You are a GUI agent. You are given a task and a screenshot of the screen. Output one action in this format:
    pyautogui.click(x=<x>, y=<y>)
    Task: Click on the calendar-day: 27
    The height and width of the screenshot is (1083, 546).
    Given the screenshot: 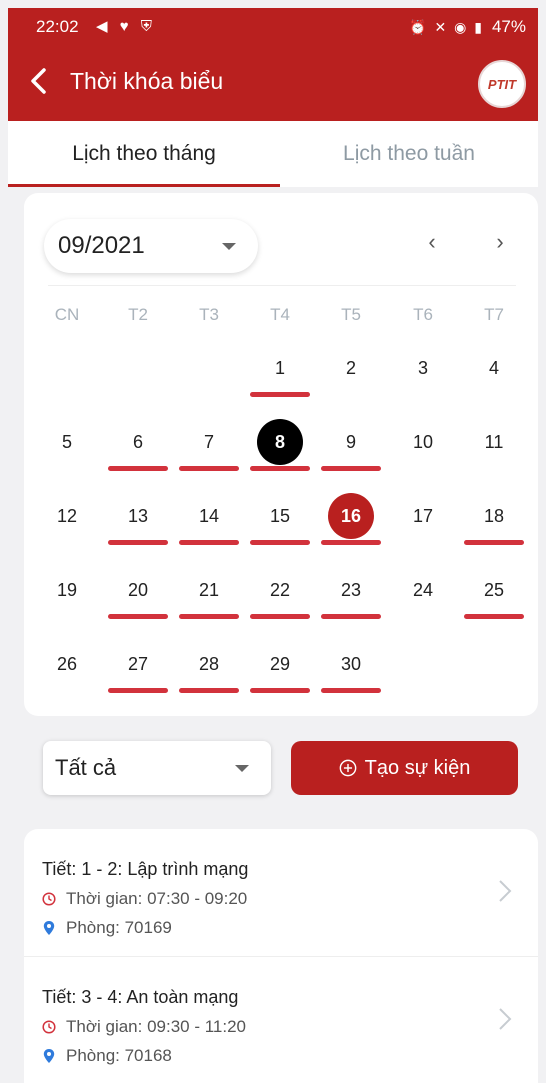 What is the action you would take?
    pyautogui.click(x=138, y=664)
    